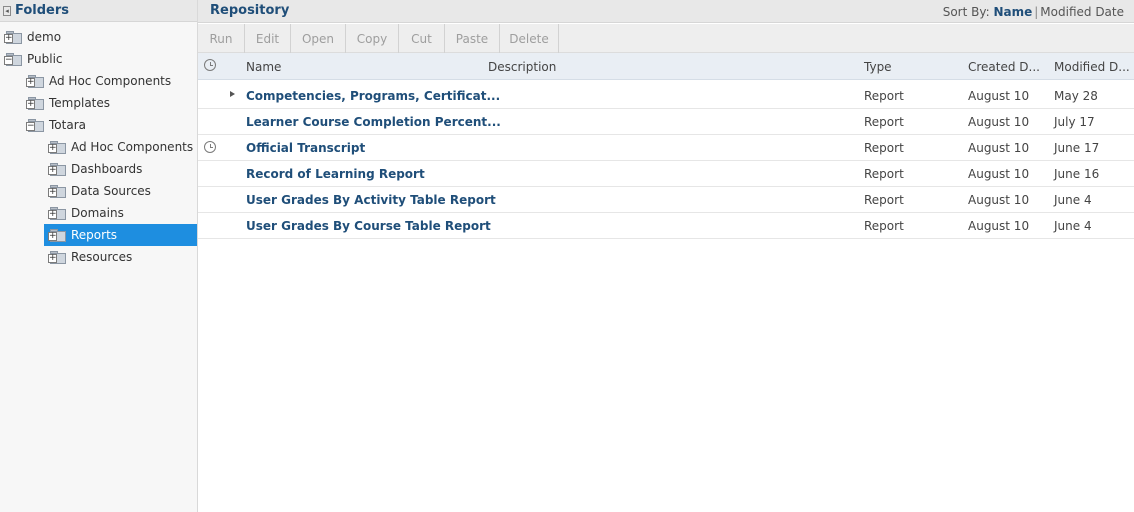  What do you see at coordinates (1077, 174) in the screenshot?
I see `resource-modified-date: June 16` at bounding box center [1077, 174].